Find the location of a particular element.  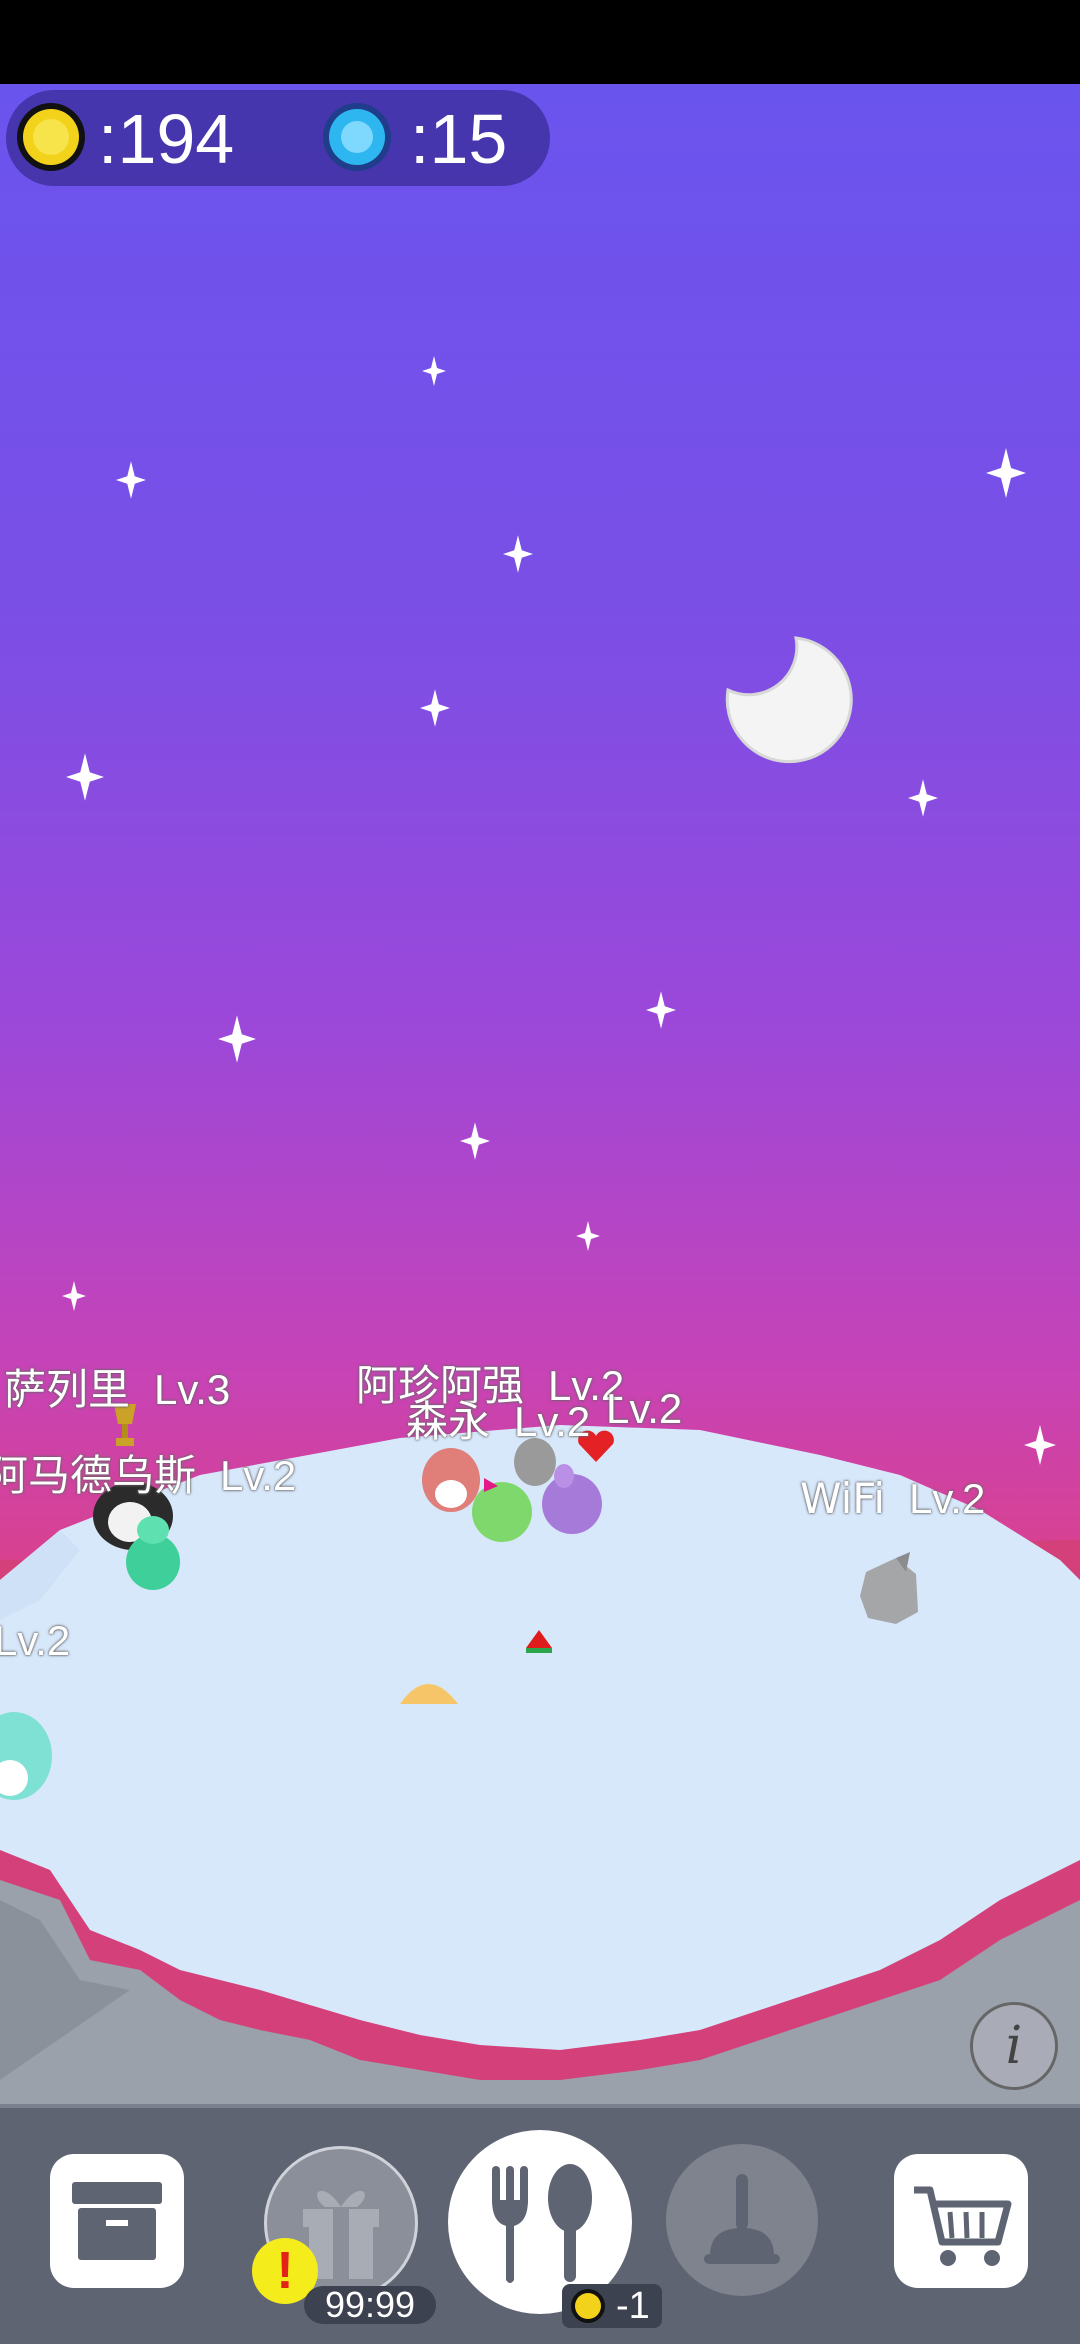

shop-button is located at coordinates (961, 2221).